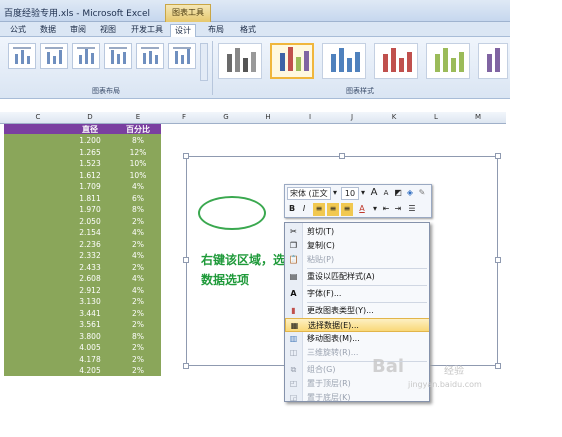 The height and width of the screenshot is (437, 562). What do you see at coordinates (226, 117) in the screenshot?
I see `column-header-g: G` at bounding box center [226, 117].